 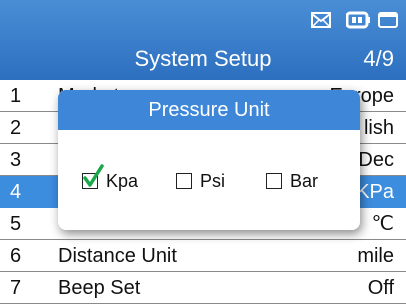 What do you see at coordinates (16, 160) in the screenshot?
I see `row-number: 3` at bounding box center [16, 160].